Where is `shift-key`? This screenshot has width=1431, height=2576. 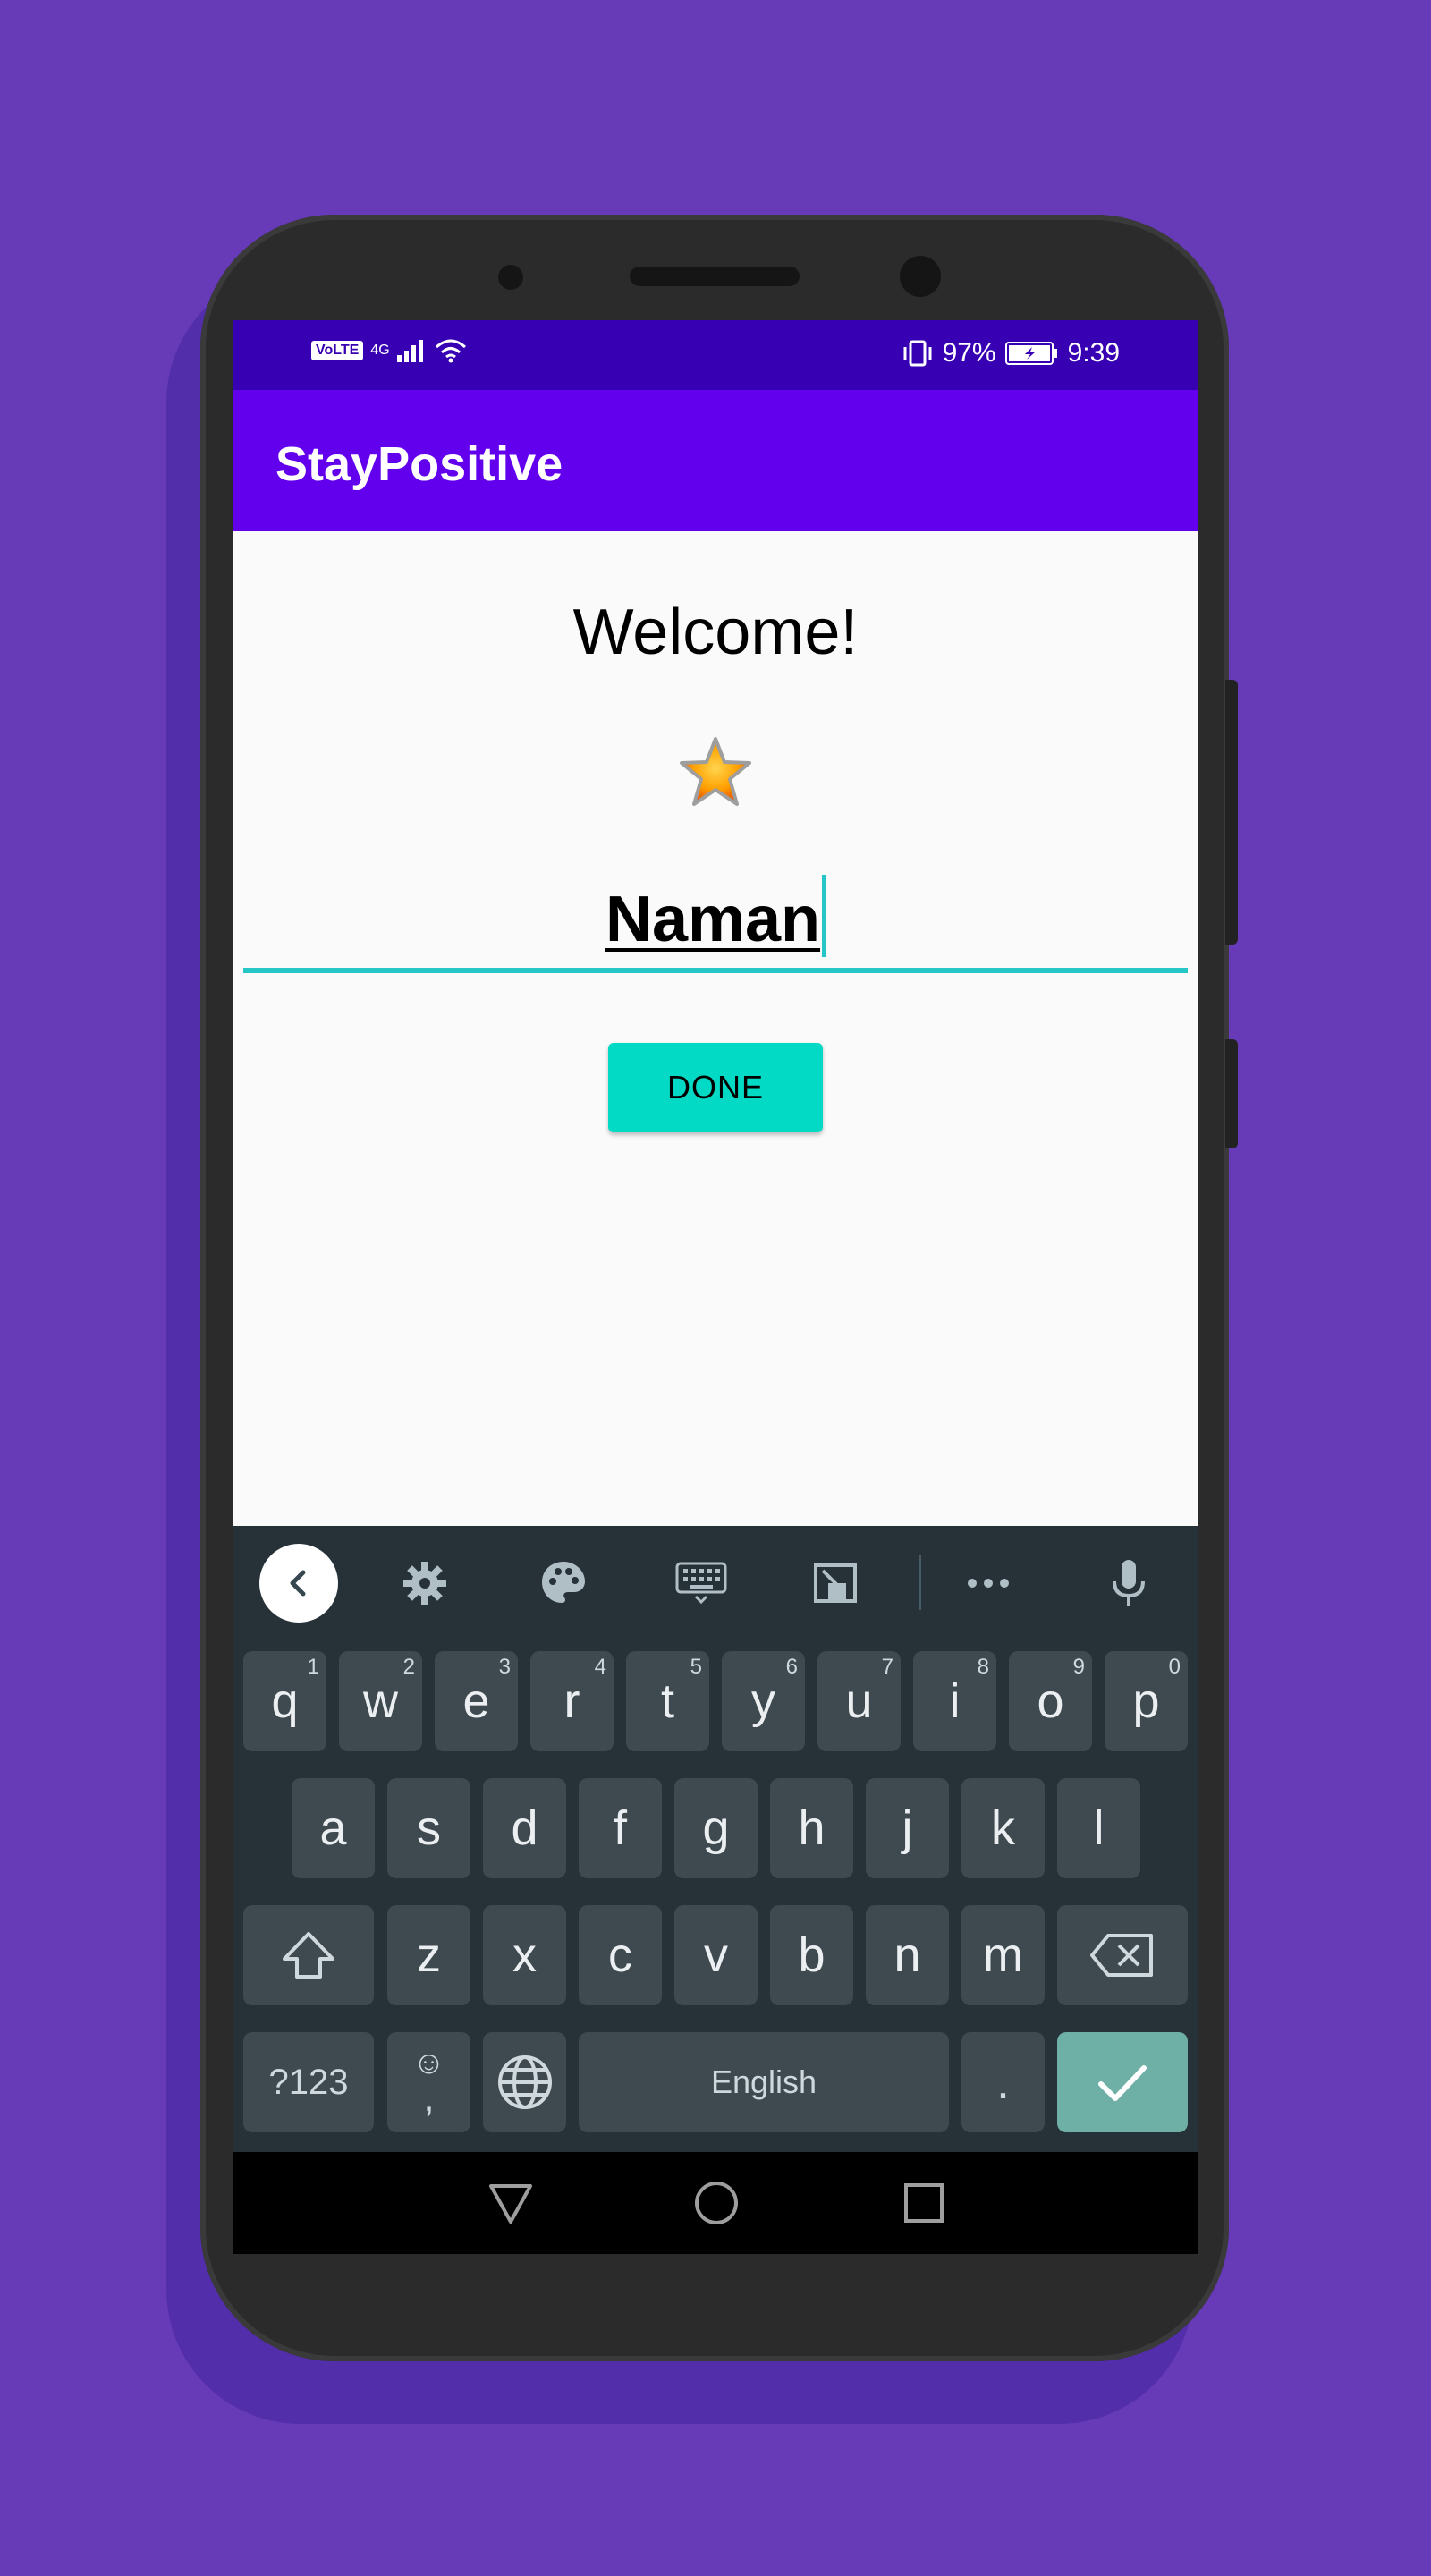 shift-key is located at coordinates (309, 1955).